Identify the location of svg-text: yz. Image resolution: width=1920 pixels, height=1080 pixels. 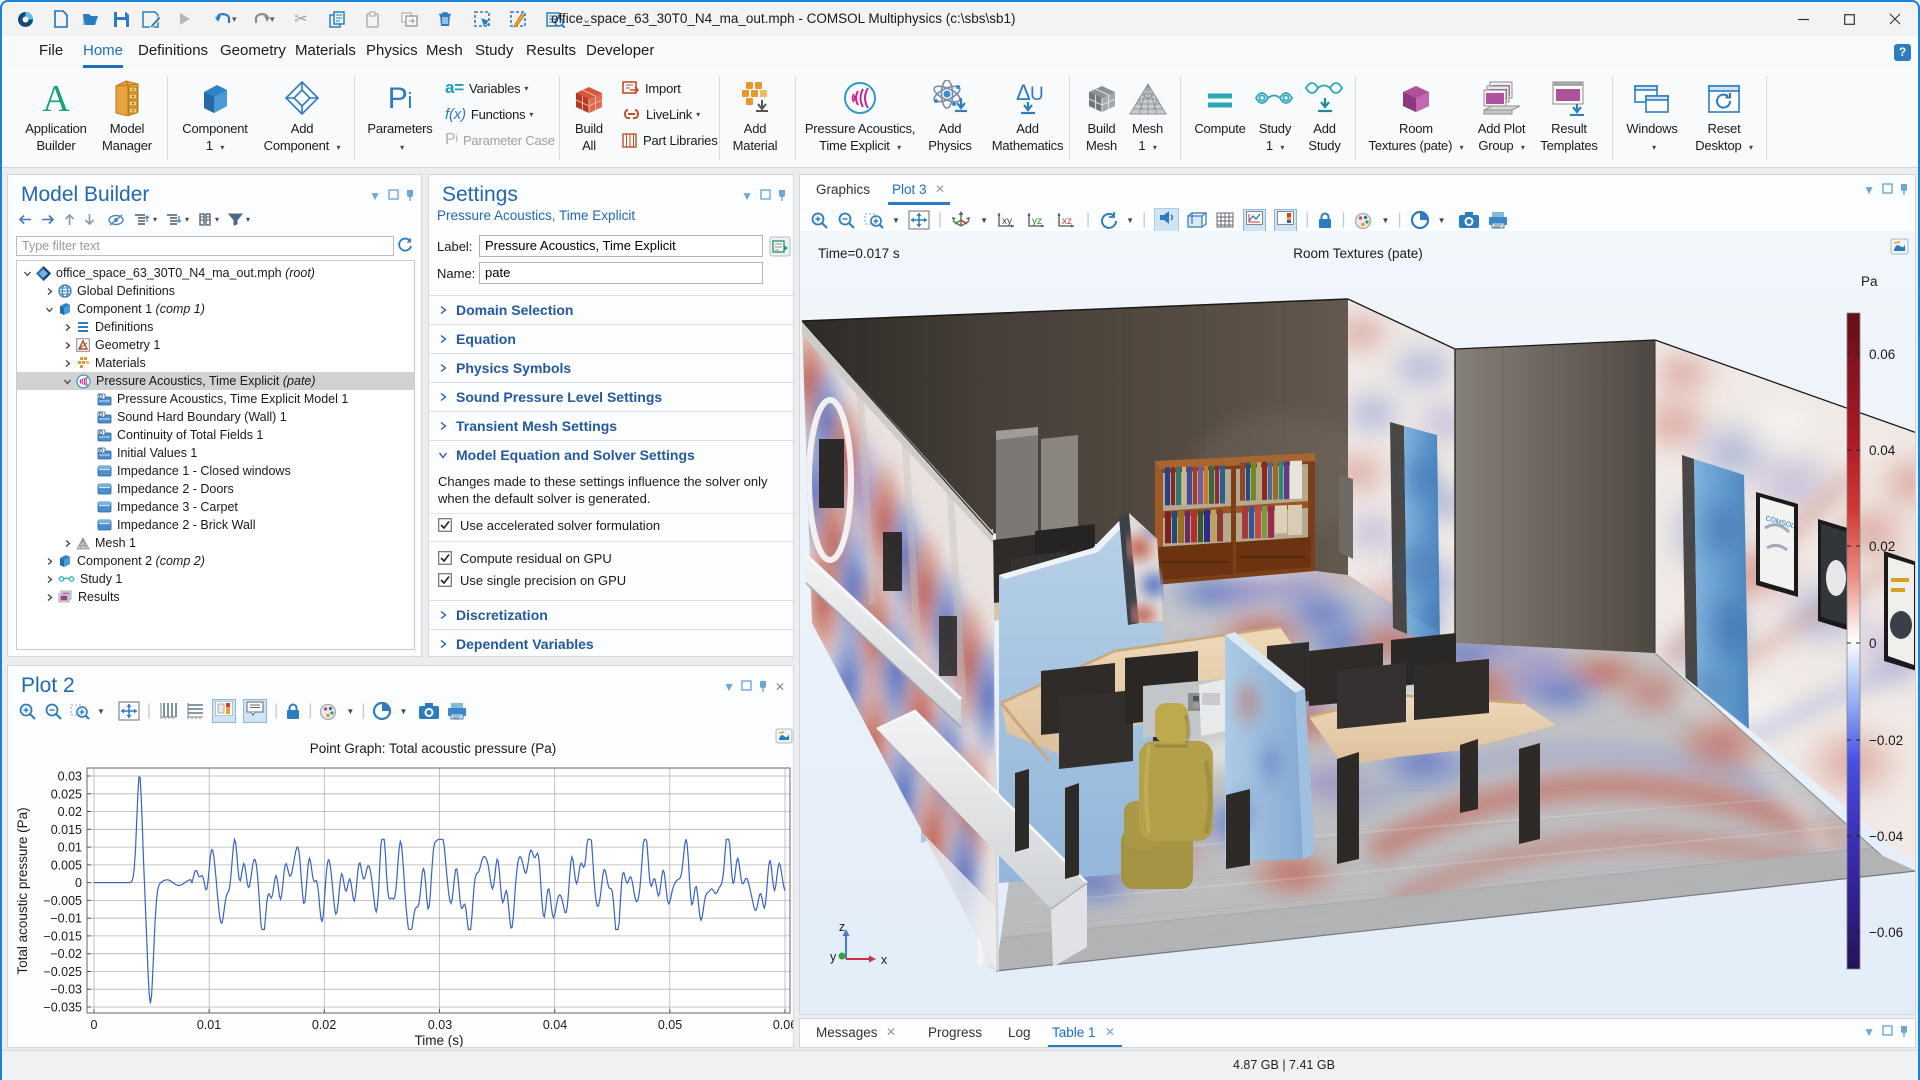
(1037, 221).